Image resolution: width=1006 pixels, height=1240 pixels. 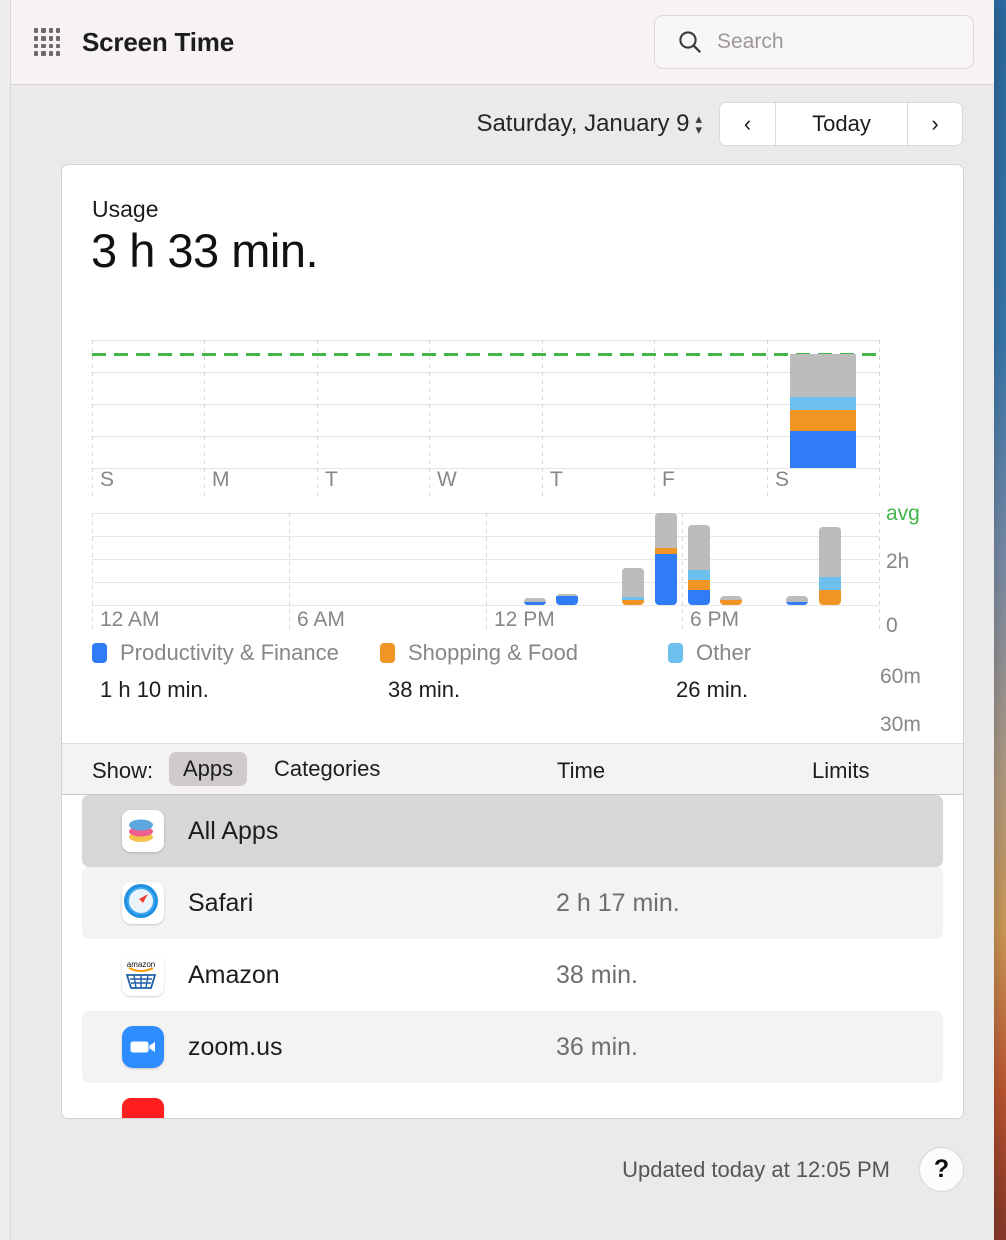 I want to click on hourly-time-label: 6 PM, so click(x=715, y=619).